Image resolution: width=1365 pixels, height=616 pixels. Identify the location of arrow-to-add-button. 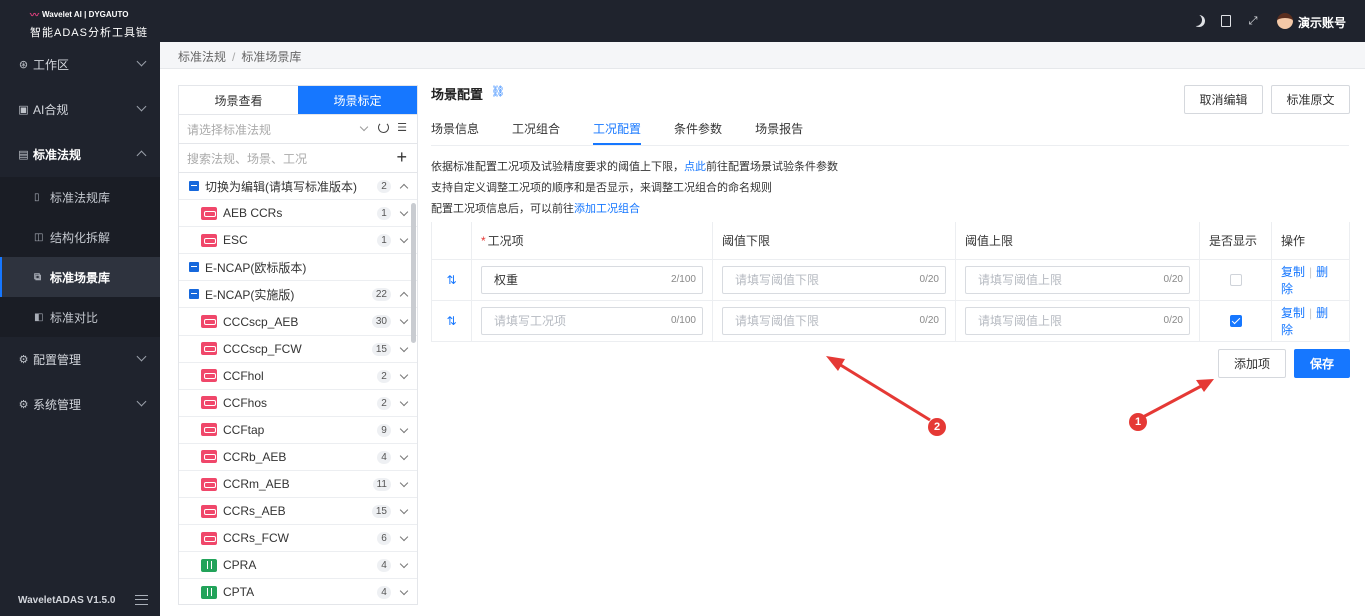
(1178, 399).